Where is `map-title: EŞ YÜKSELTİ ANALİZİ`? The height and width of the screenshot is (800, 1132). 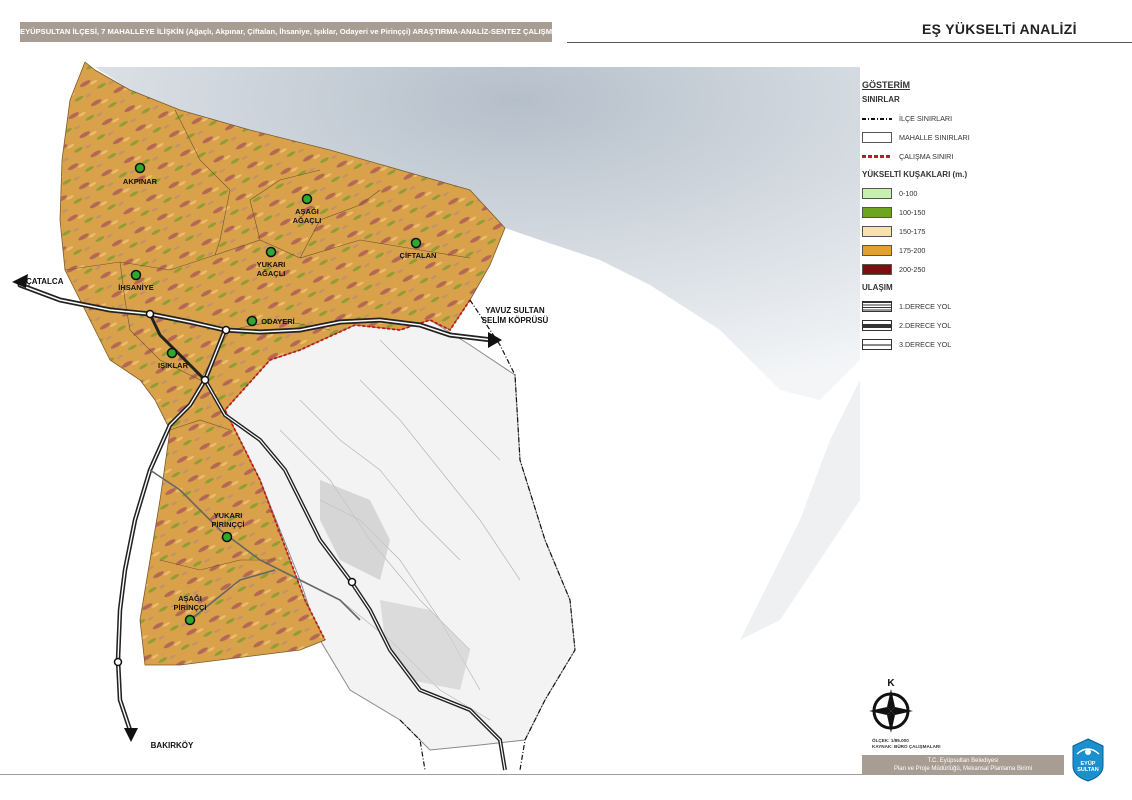
map-title: EŞ YÜKSELTİ ANALİZİ is located at coordinates (999, 29).